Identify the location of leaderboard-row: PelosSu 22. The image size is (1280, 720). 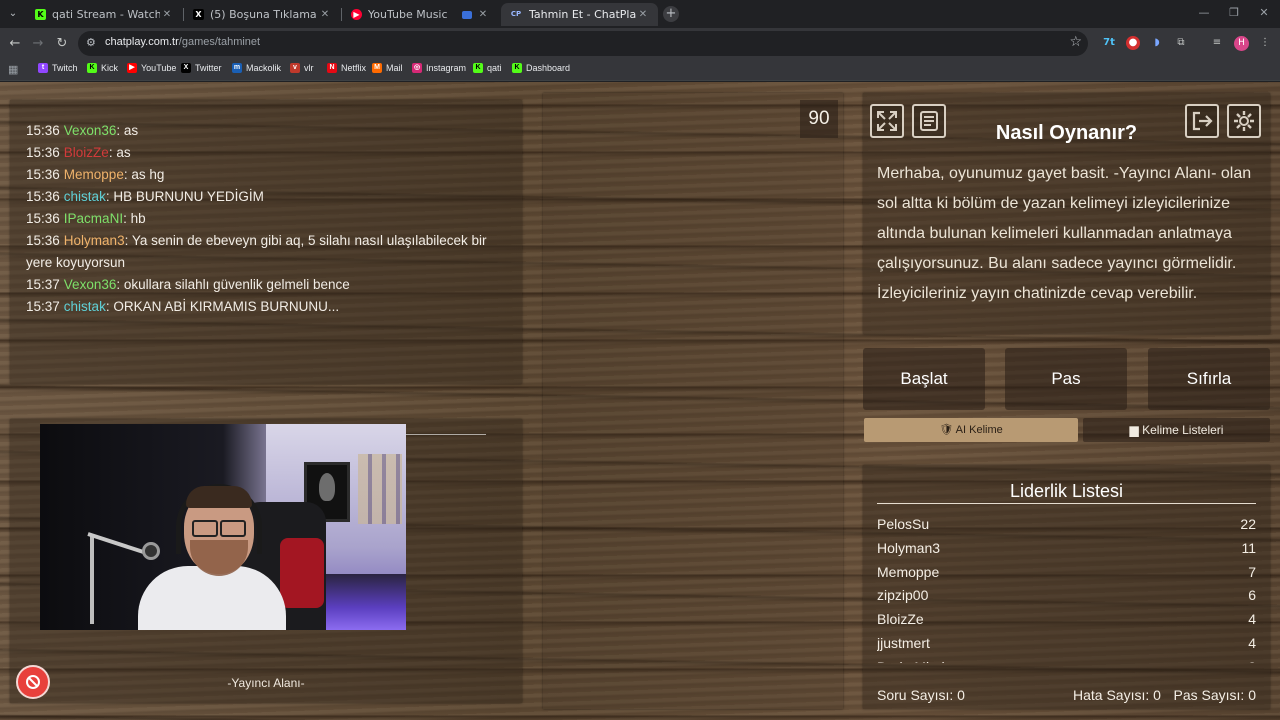
(1066, 525).